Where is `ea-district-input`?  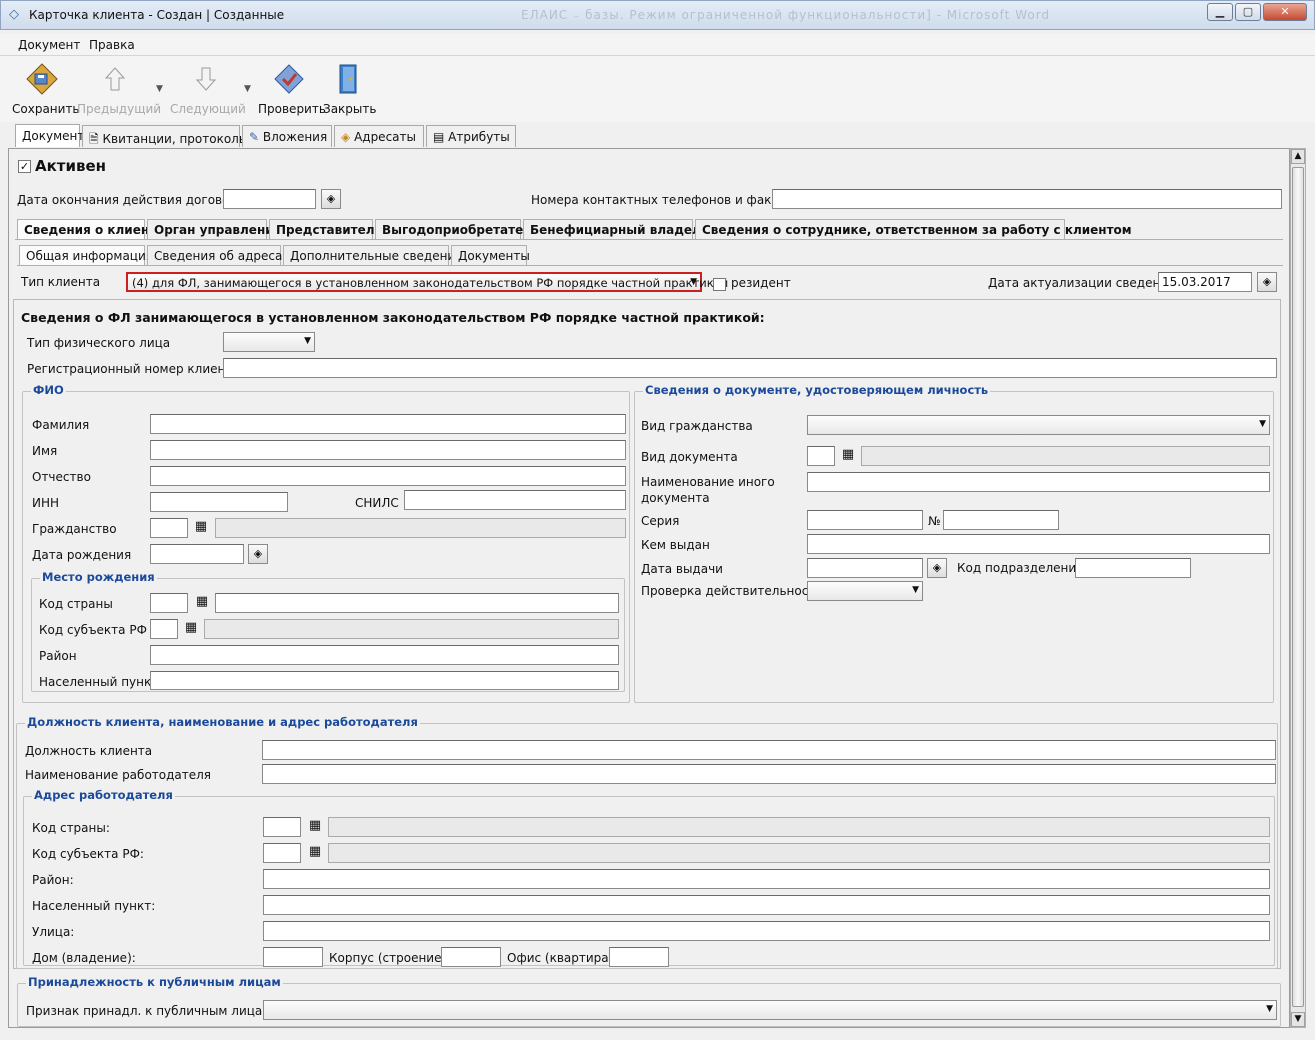 ea-district-input is located at coordinates (766, 879).